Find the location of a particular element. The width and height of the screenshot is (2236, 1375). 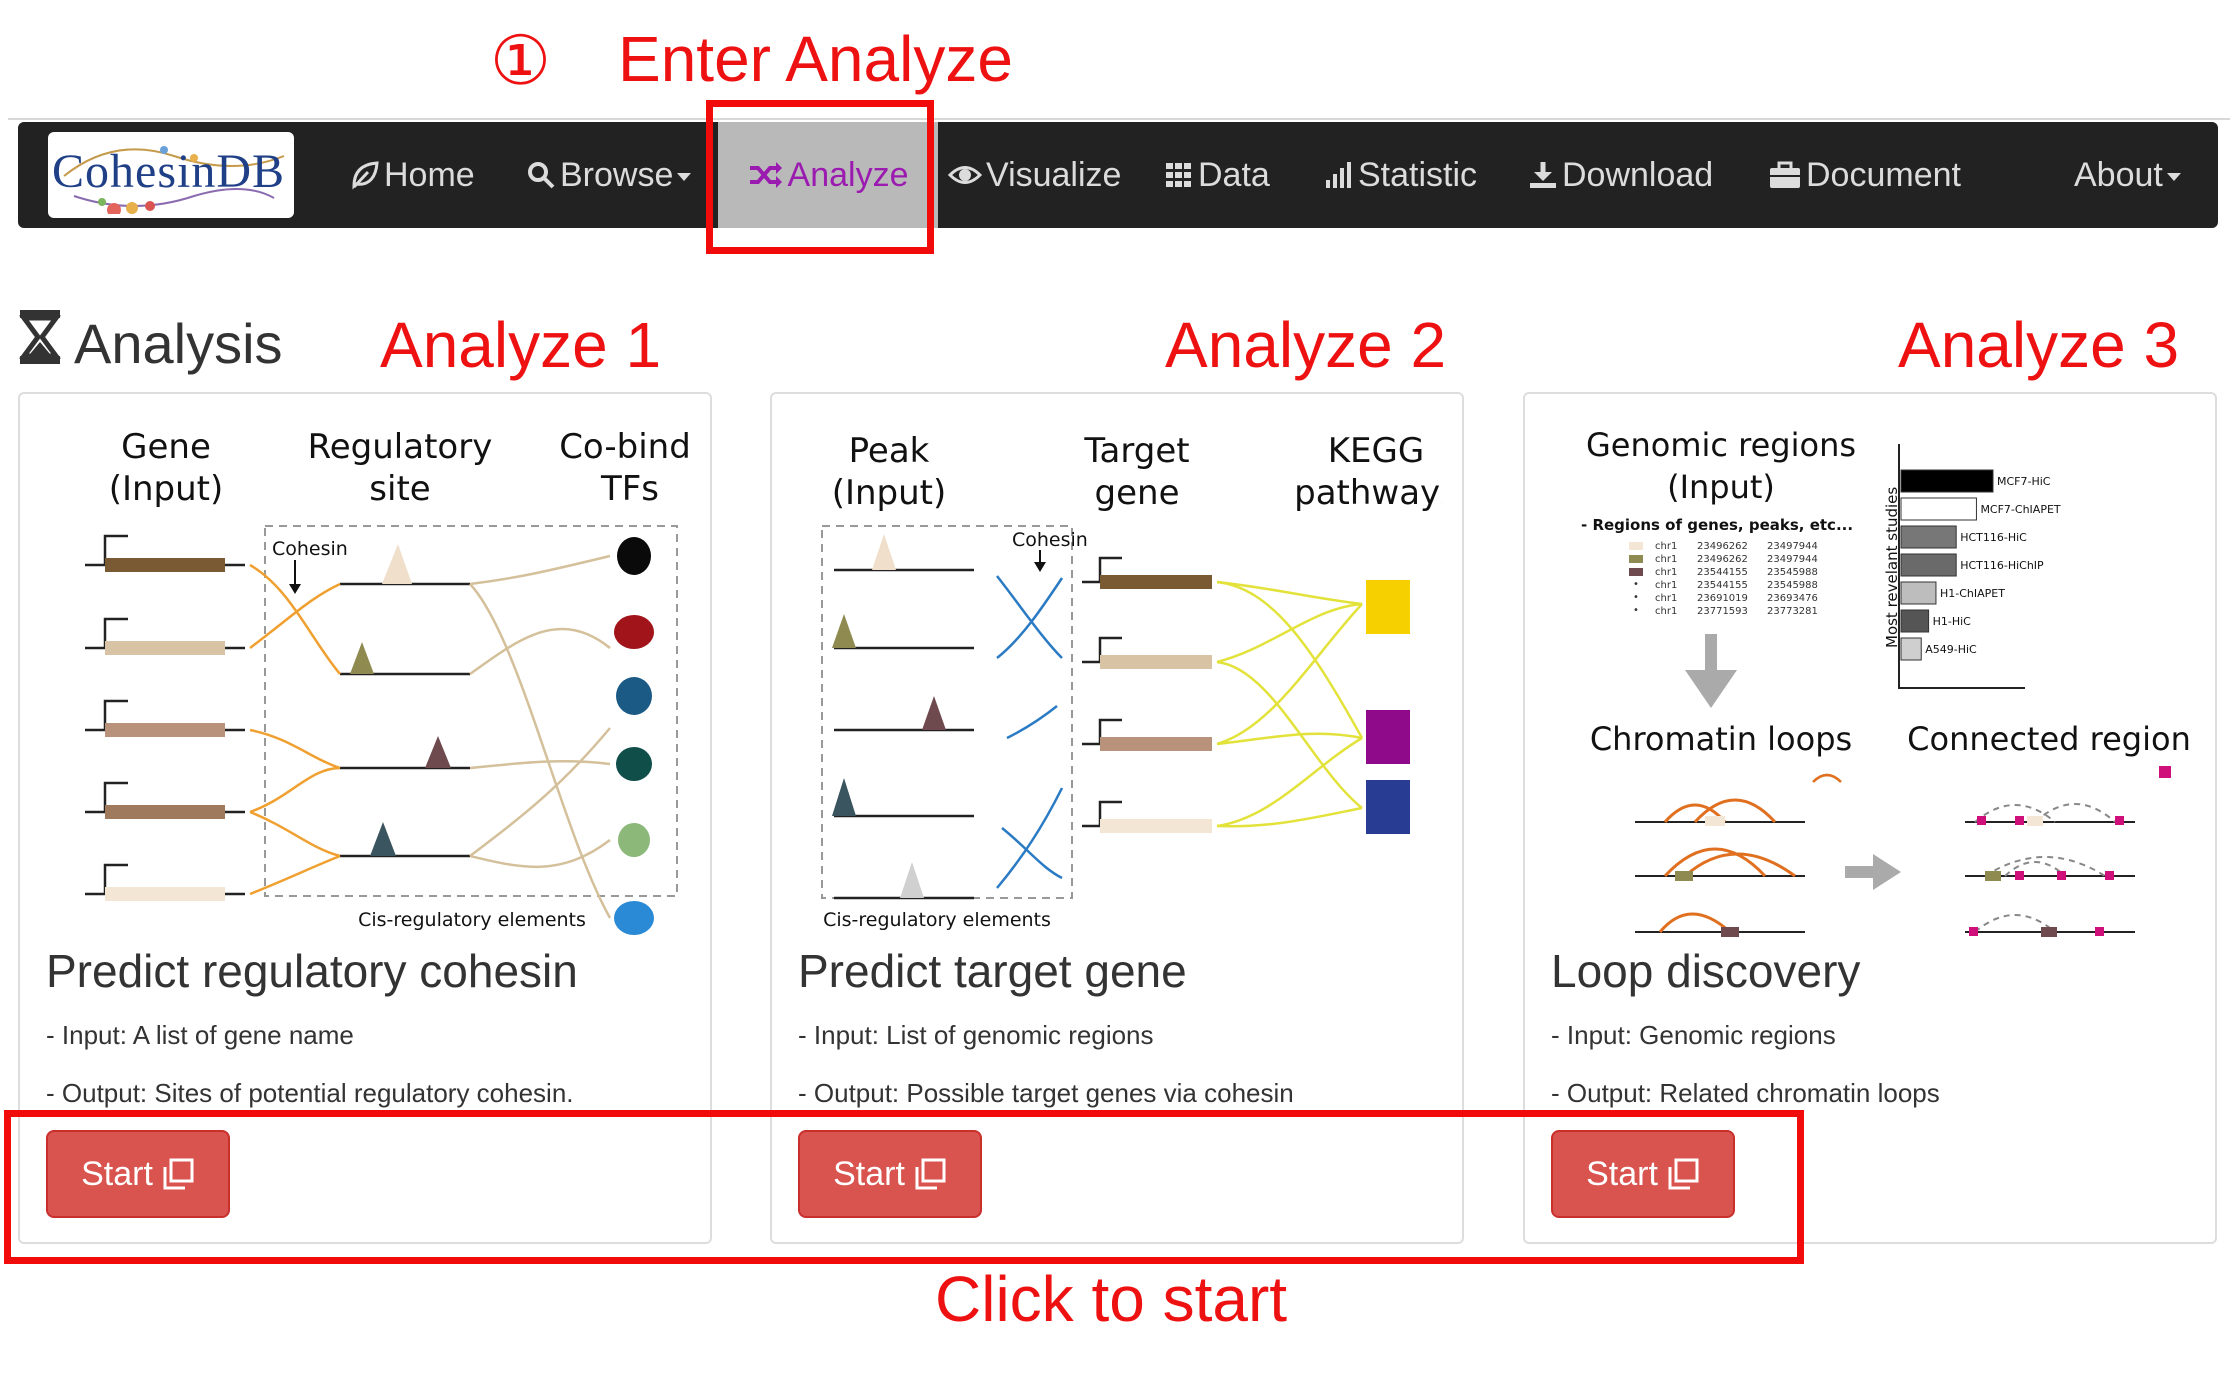

nav-statistic: Statistic is located at coordinates (1400, 175).